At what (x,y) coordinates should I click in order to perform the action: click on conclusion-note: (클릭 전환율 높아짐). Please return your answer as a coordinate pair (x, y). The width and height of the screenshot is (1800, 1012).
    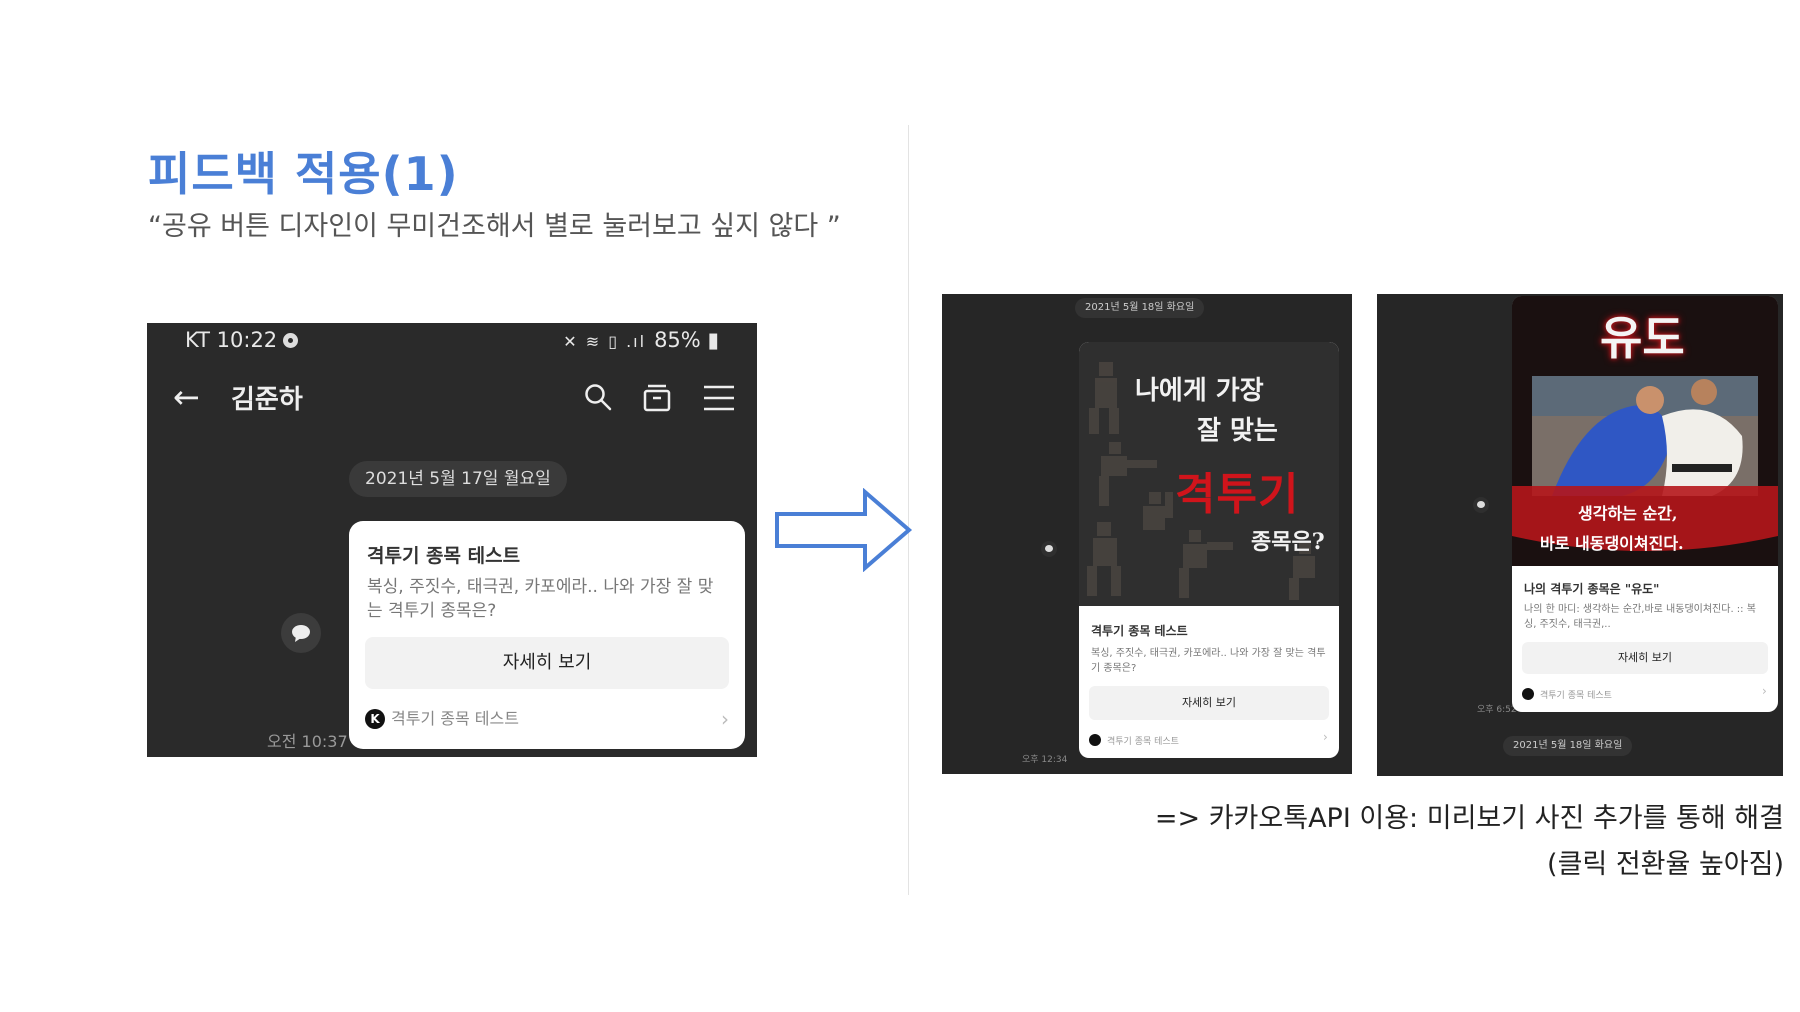
    Looking at the image, I should click on (1665, 864).